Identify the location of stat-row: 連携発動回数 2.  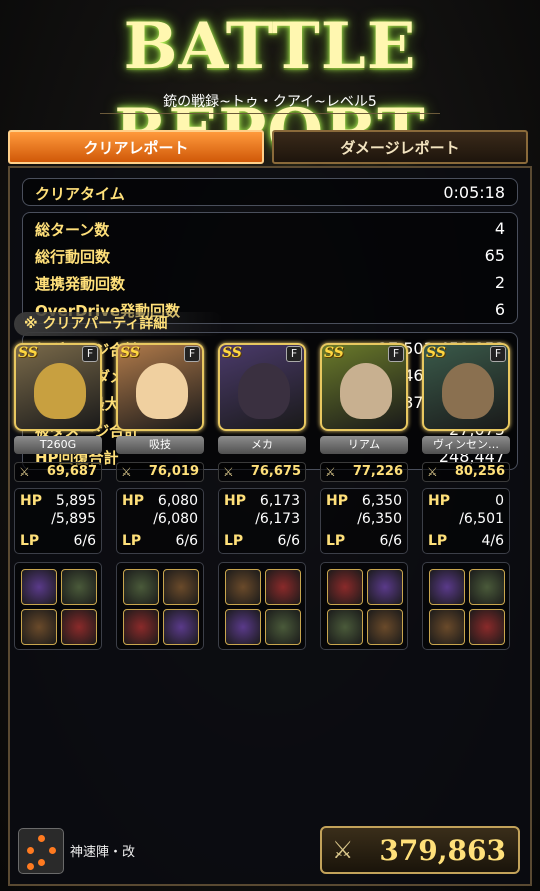
(270, 282).